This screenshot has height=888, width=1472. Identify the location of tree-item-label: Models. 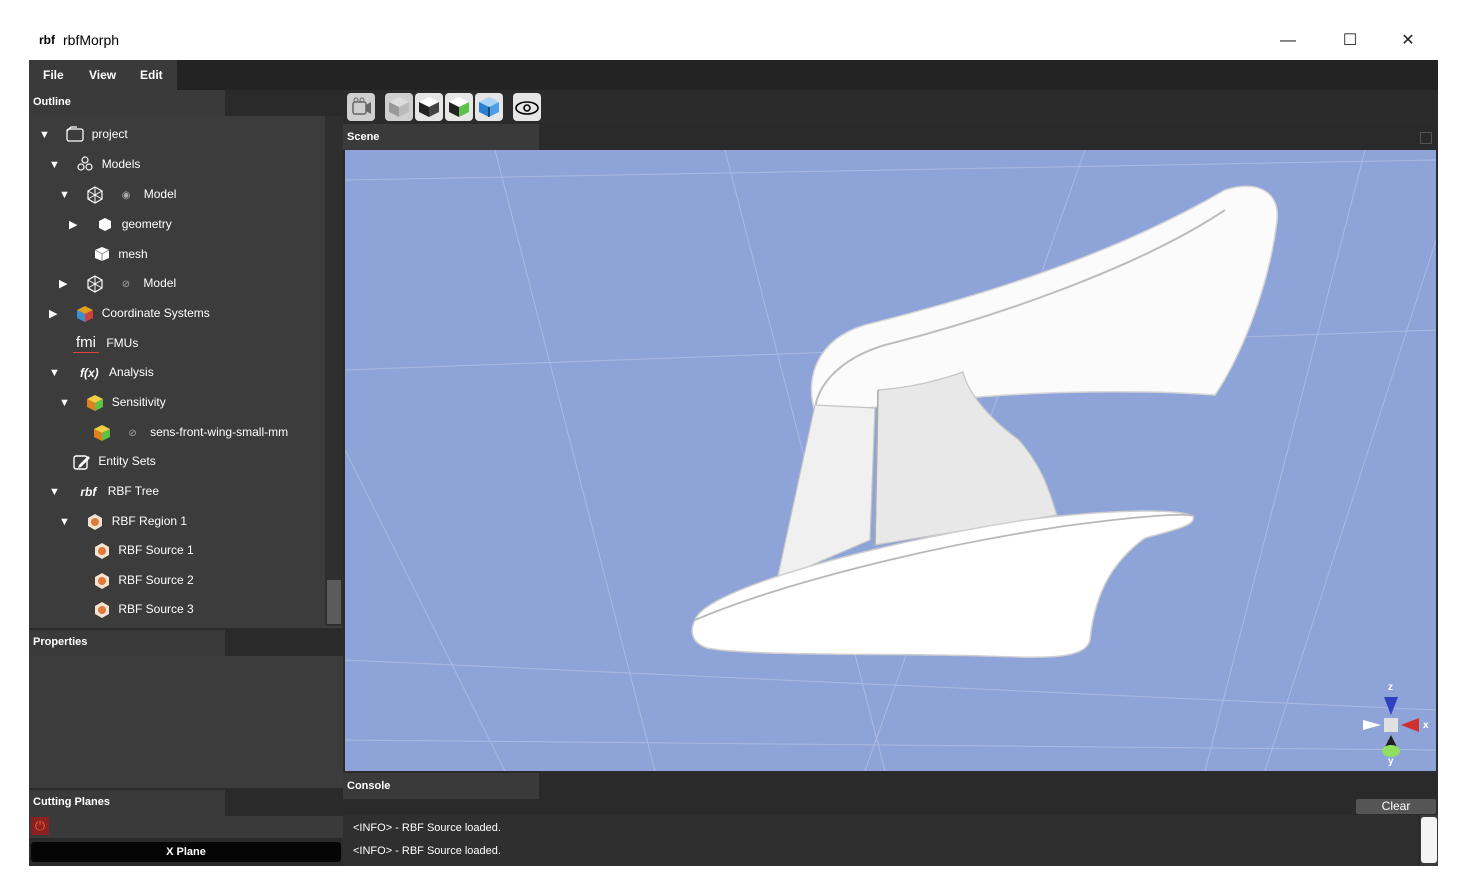
(121, 164).